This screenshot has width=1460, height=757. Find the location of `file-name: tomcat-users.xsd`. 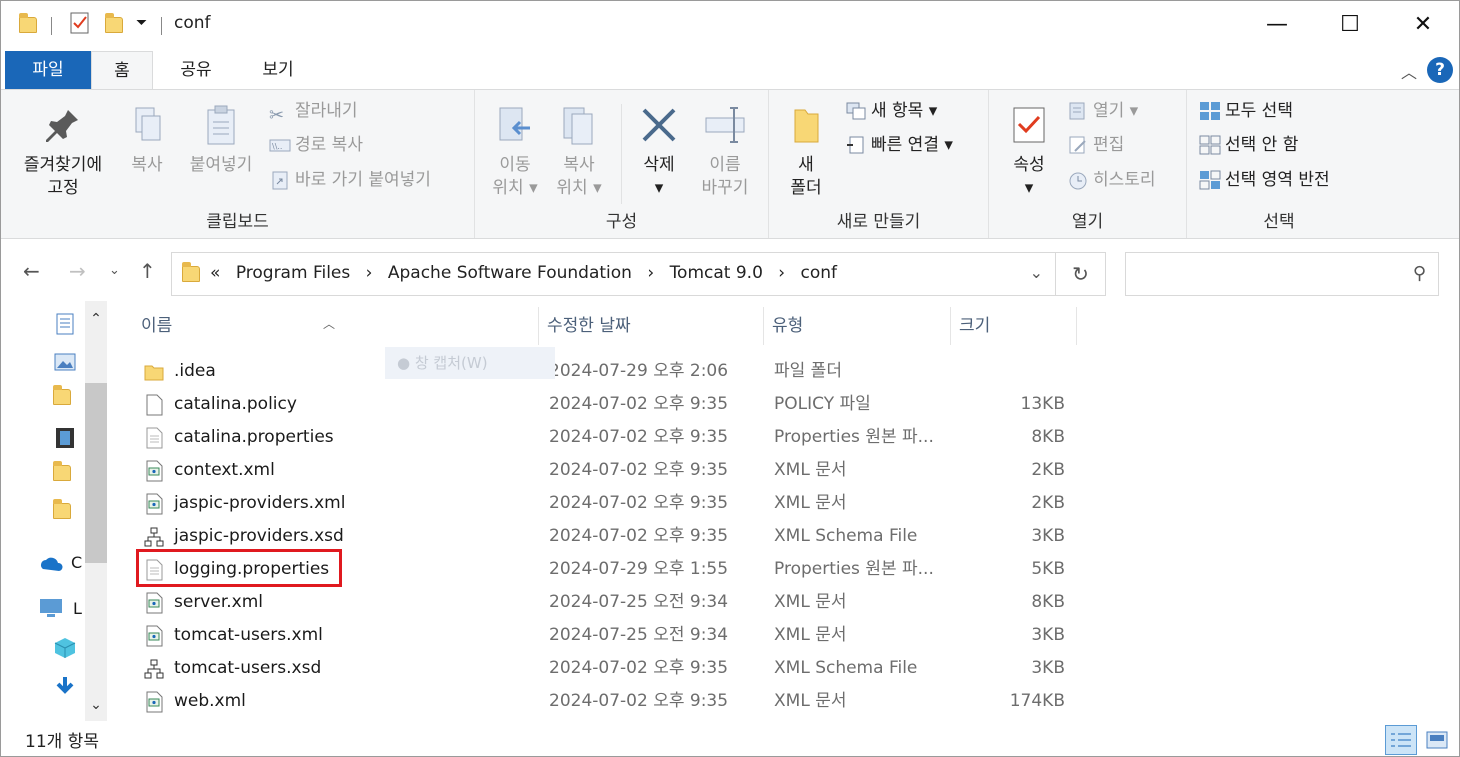

file-name: tomcat-users.xsd is located at coordinates (247, 668).